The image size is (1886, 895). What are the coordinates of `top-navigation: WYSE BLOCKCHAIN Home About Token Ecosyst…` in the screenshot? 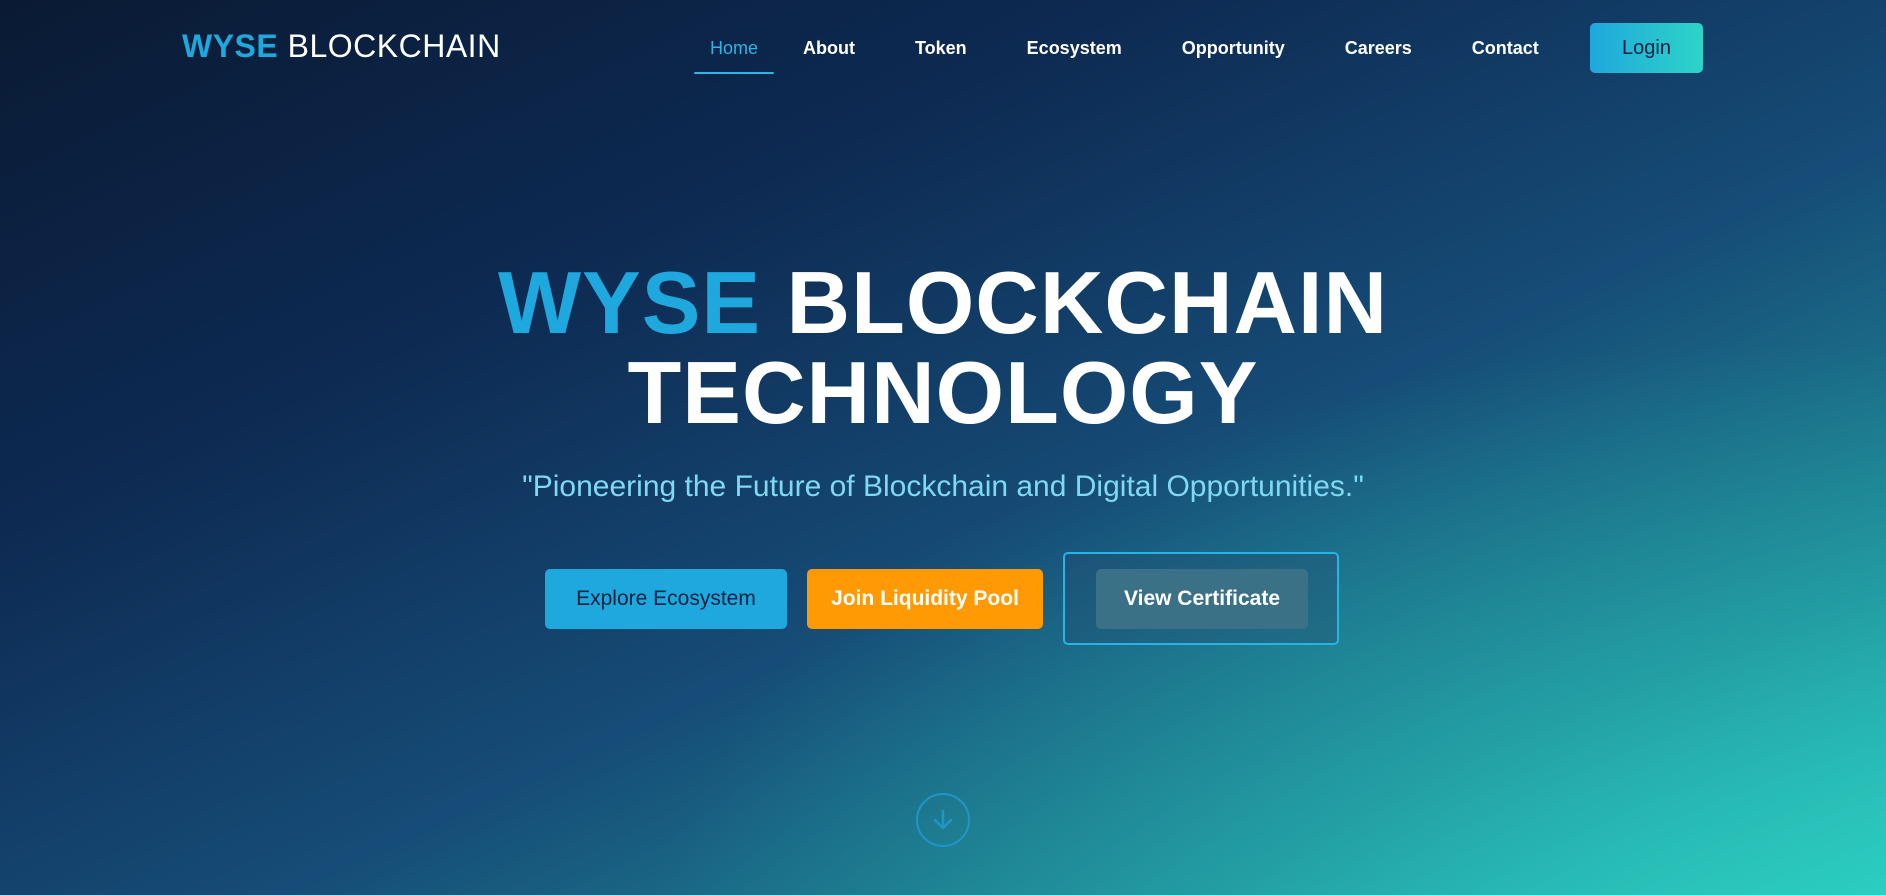 It's located at (943, 48).